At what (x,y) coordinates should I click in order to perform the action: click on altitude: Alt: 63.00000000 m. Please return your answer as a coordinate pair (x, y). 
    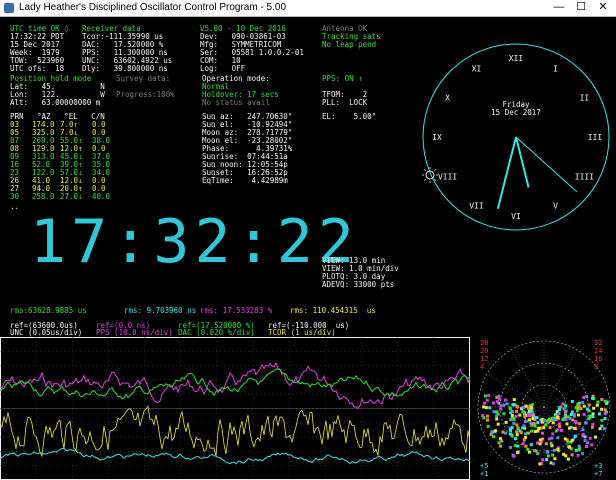
    Looking at the image, I should click on (55, 102).